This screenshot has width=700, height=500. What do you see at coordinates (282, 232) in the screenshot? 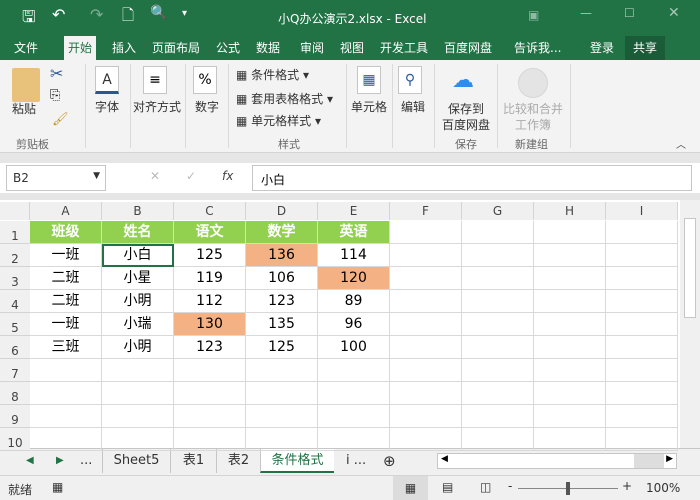
I see `header-cell: 数学` at bounding box center [282, 232].